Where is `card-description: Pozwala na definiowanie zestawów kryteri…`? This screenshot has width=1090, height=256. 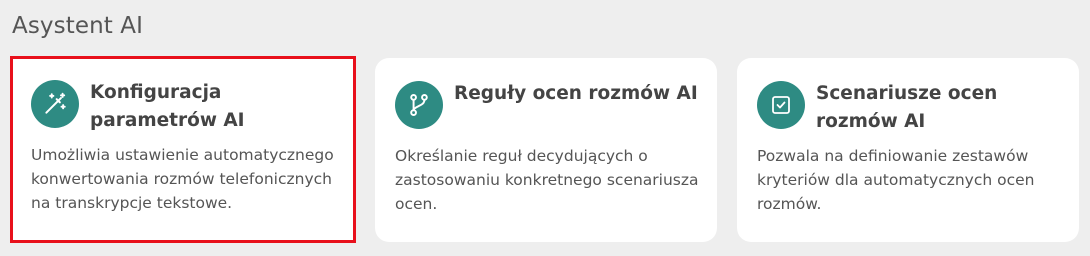 card-description: Pozwala na definiowanie zestawów kryteri… is located at coordinates (896, 180).